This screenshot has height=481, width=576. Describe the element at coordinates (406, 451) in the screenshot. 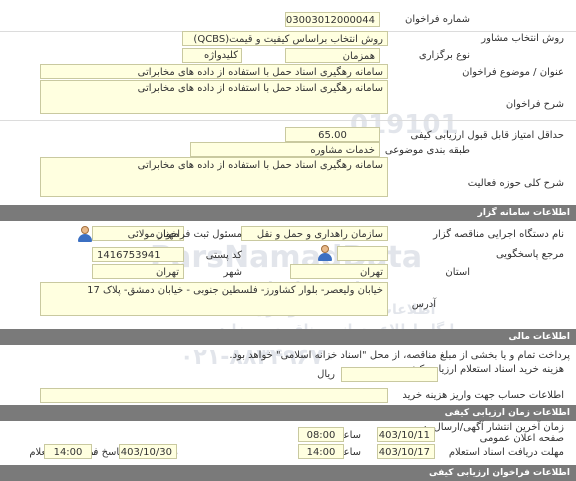

I see `receive-date-field: 1403/10/17` at that location.